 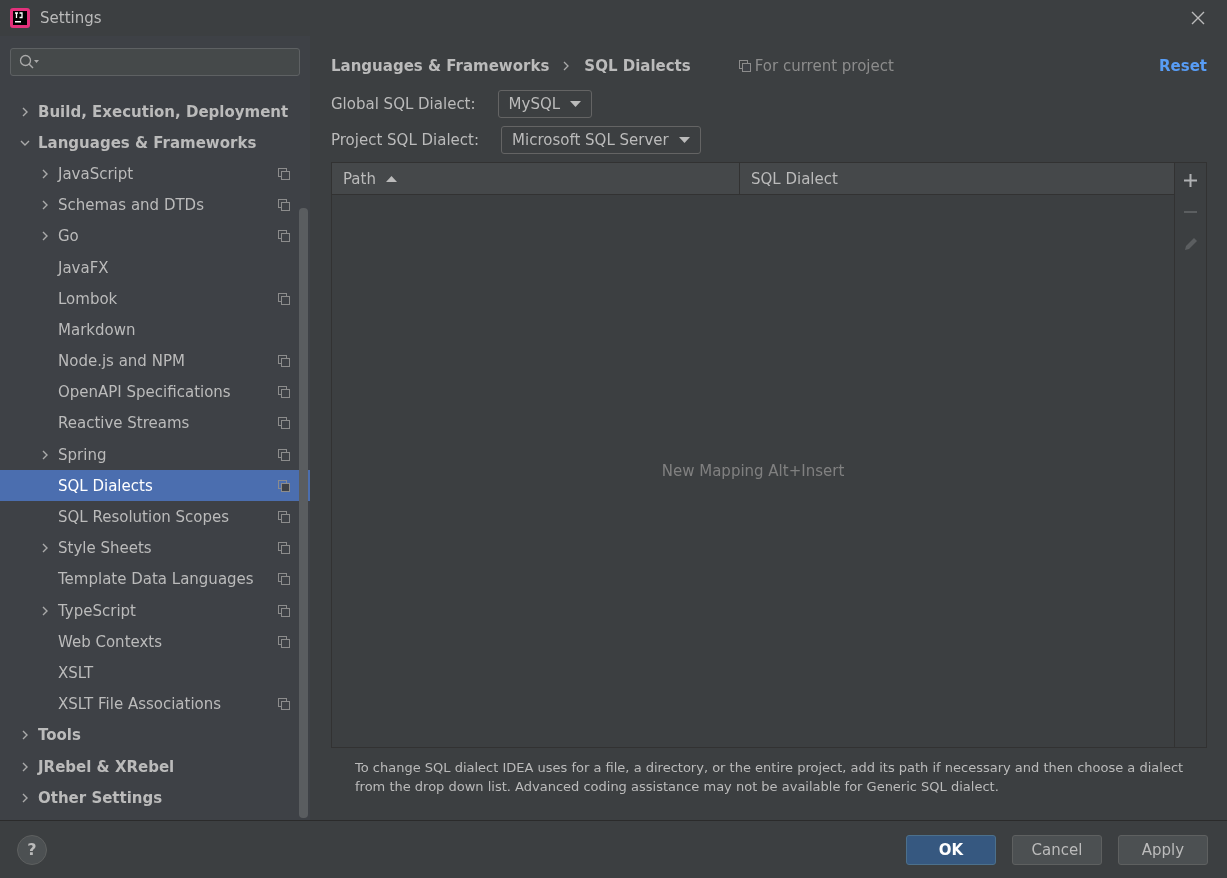 I want to click on tree-item-label: TypeScript, so click(x=97, y=610).